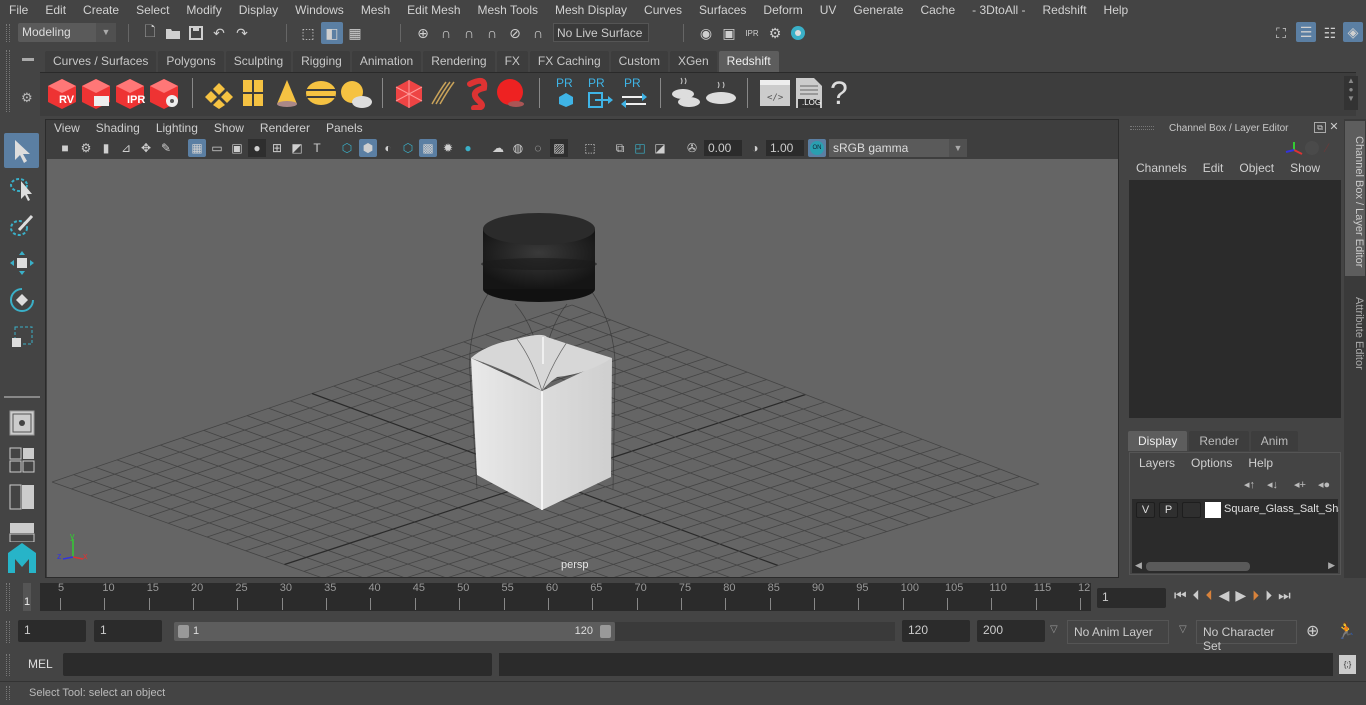 This screenshot has width=1366, height=705. Describe the element at coordinates (1211, 463) in the screenshot. I see `layer-menu-options: Options` at that location.